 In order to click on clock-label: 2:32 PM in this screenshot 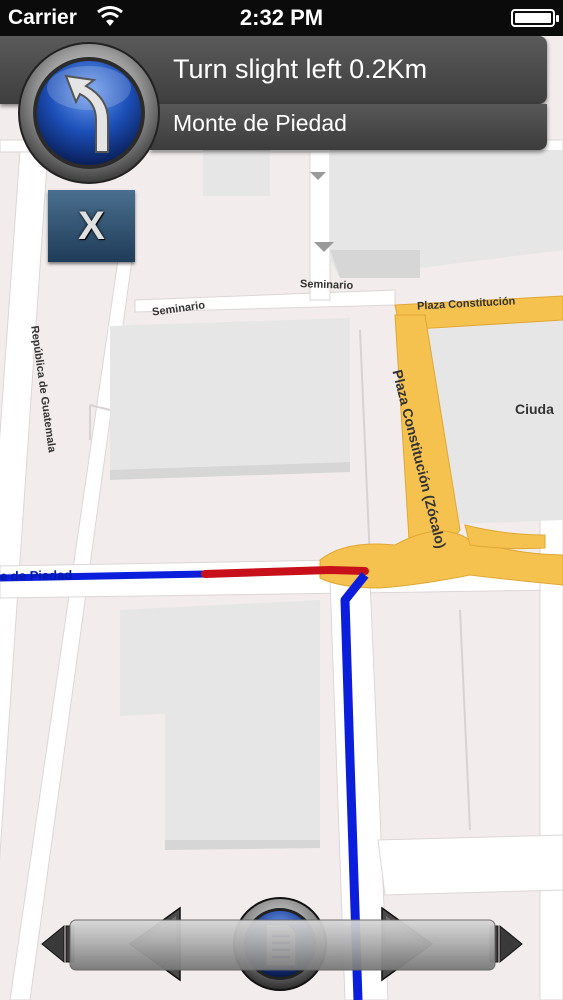, I will do `click(281, 17)`.